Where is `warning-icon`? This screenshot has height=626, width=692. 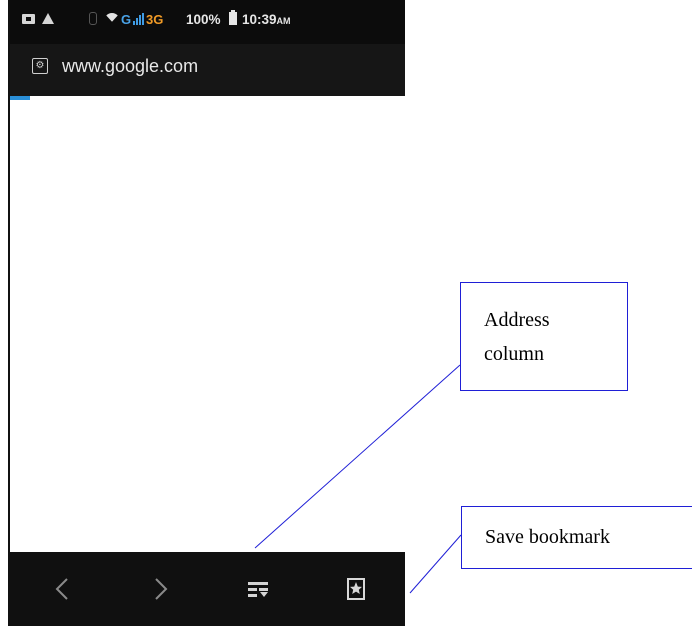
warning-icon is located at coordinates (48, 18).